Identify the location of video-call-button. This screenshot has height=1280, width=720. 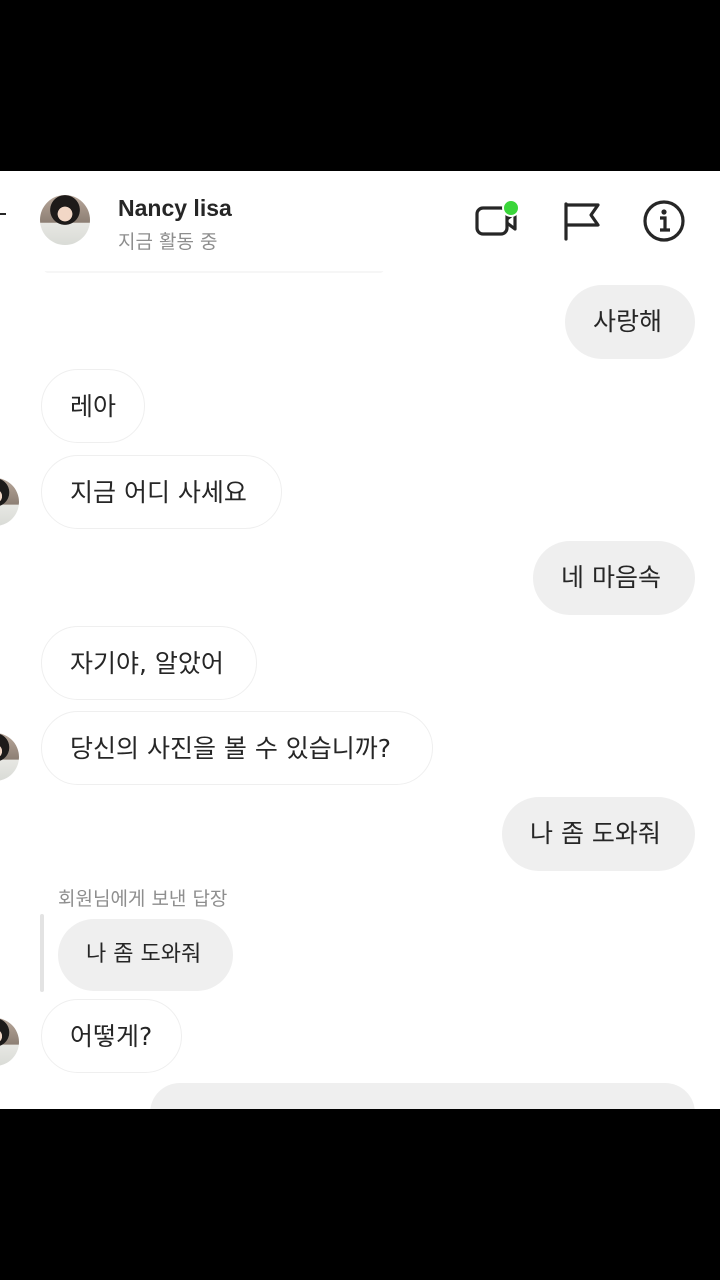
(497, 221).